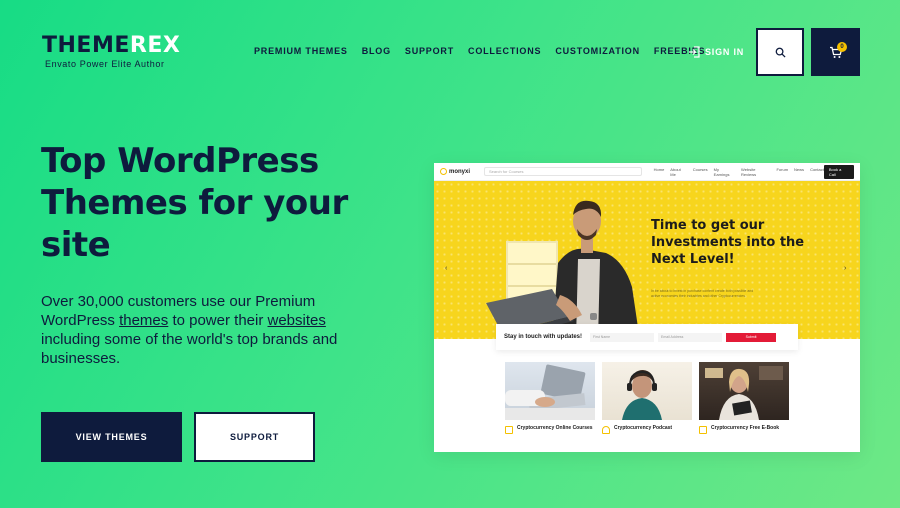 This screenshot has width=900, height=508. I want to click on preview-laptop-illustration, so click(550, 392).